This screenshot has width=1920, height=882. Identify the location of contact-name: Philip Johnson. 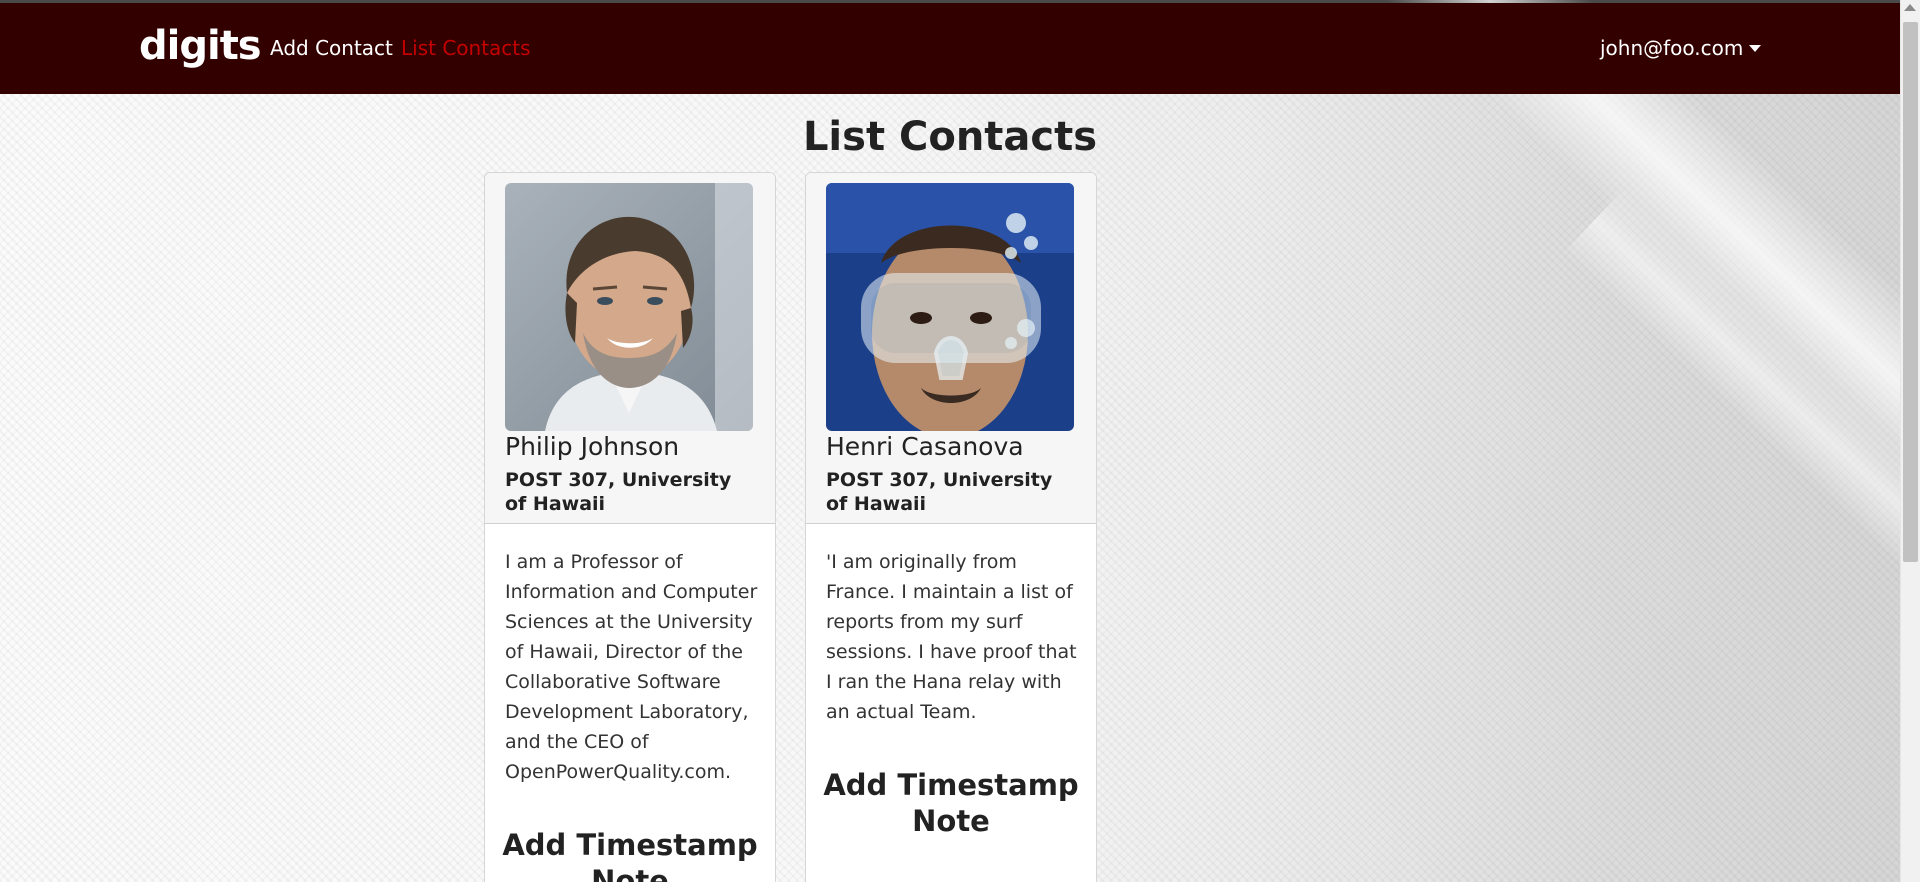
(592, 446).